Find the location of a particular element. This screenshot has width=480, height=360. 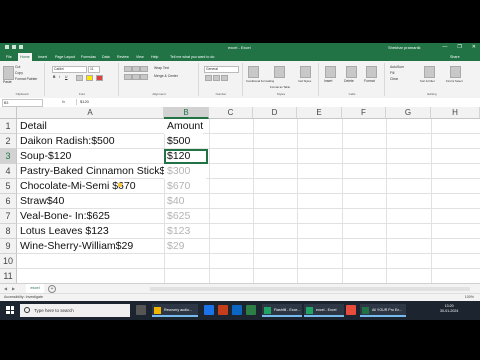

start-icon is located at coordinates (10, 310).